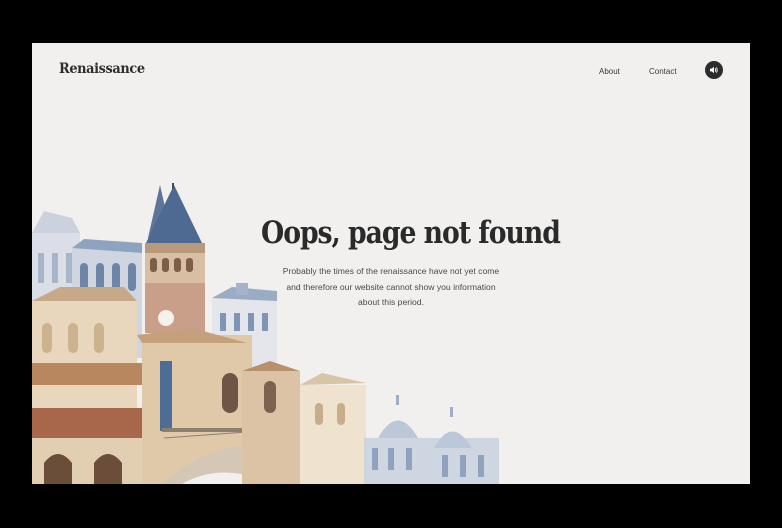 This screenshot has width=782, height=528. Describe the element at coordinates (391, 302) in the screenshot. I see `description-line: about this period.` at that location.